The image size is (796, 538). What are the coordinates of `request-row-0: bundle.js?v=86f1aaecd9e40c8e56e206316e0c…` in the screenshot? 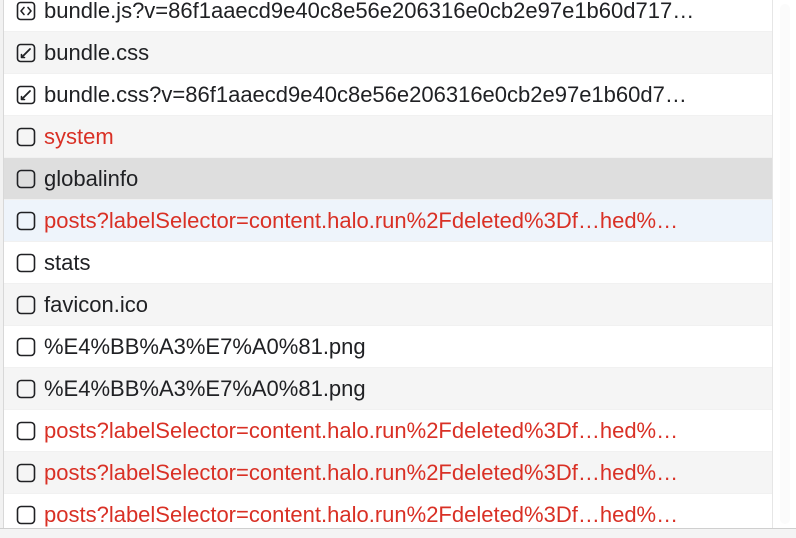 It's located at (388, 16).